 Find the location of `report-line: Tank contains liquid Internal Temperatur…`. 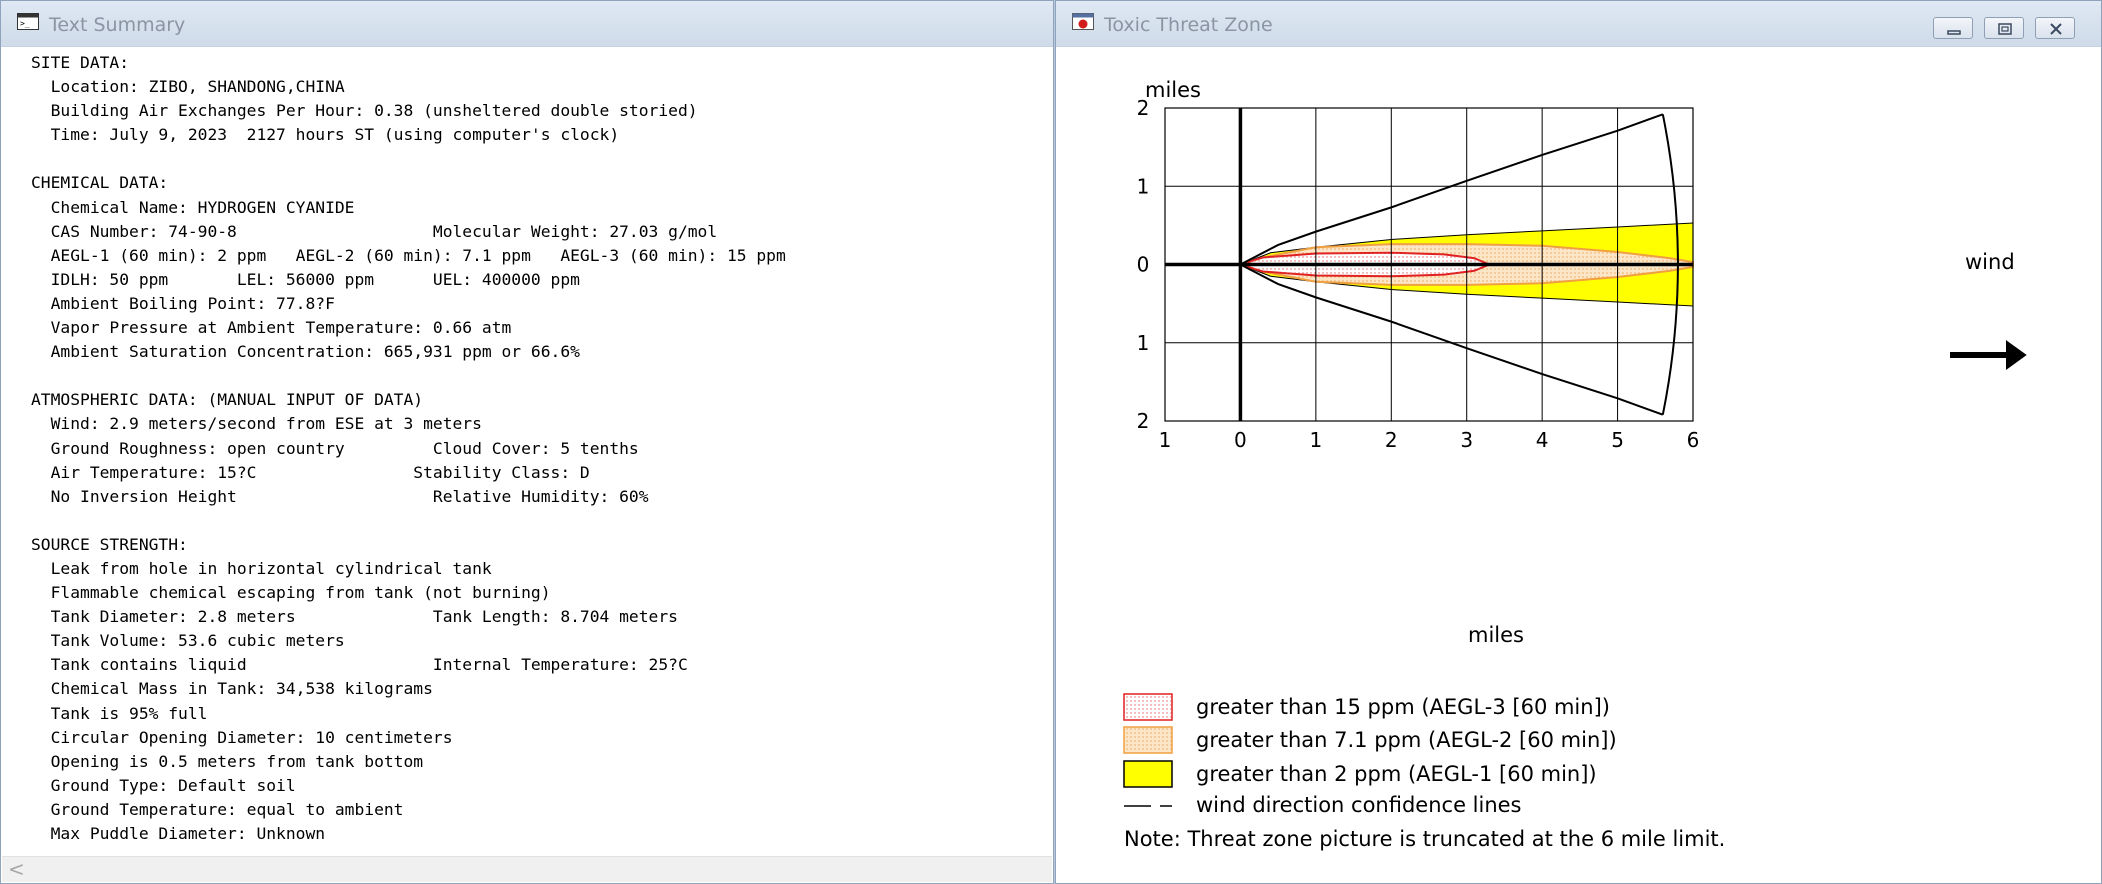

report-line: Tank contains liquid Internal Temperatur… is located at coordinates (369, 665).